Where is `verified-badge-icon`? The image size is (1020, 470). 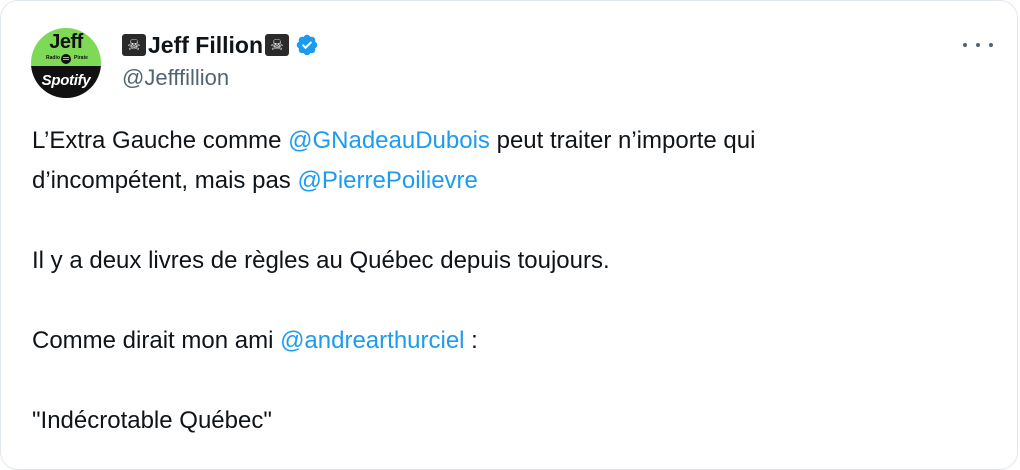
verified-badge-icon is located at coordinates (307, 45).